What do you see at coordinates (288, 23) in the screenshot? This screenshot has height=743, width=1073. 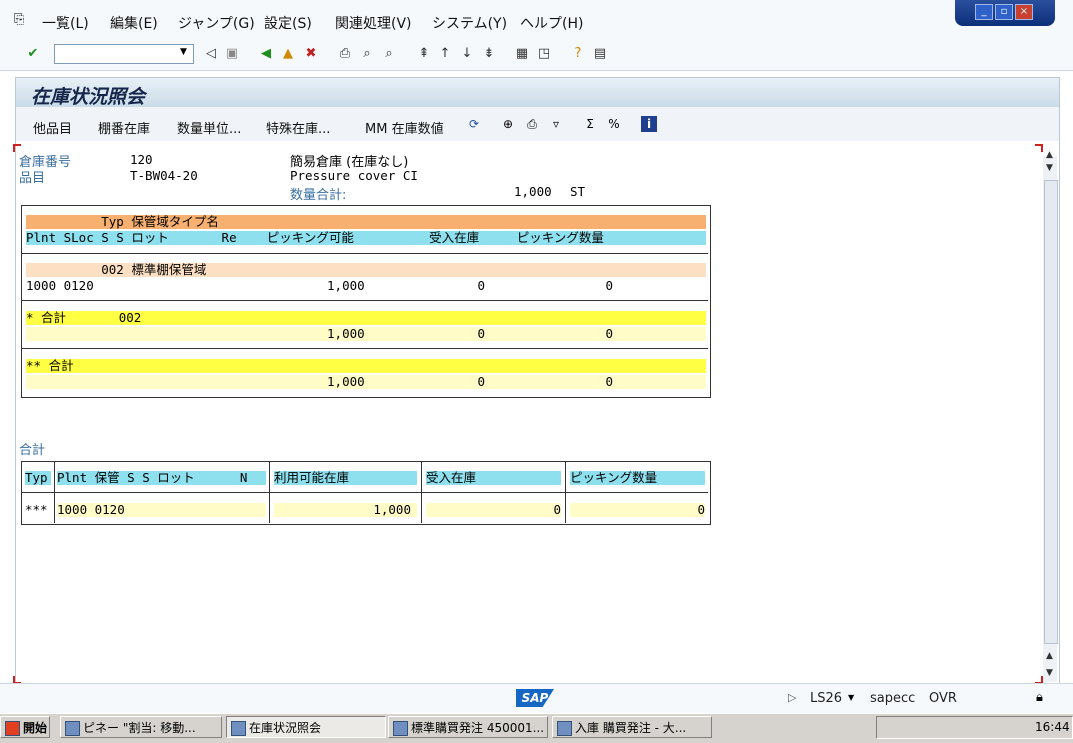 I see `menu-settings: 設定(S)` at bounding box center [288, 23].